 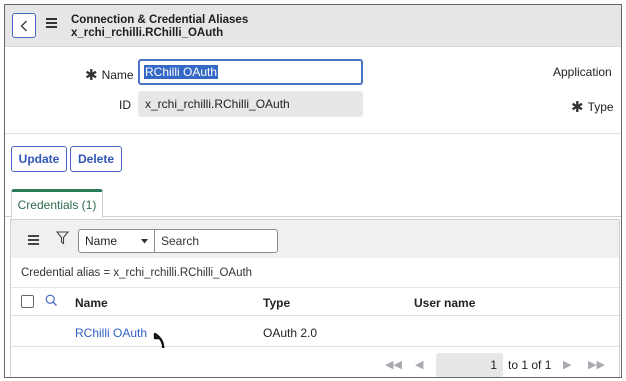 What do you see at coordinates (419, 364) in the screenshot?
I see `previous-page-icon: ◀` at bounding box center [419, 364].